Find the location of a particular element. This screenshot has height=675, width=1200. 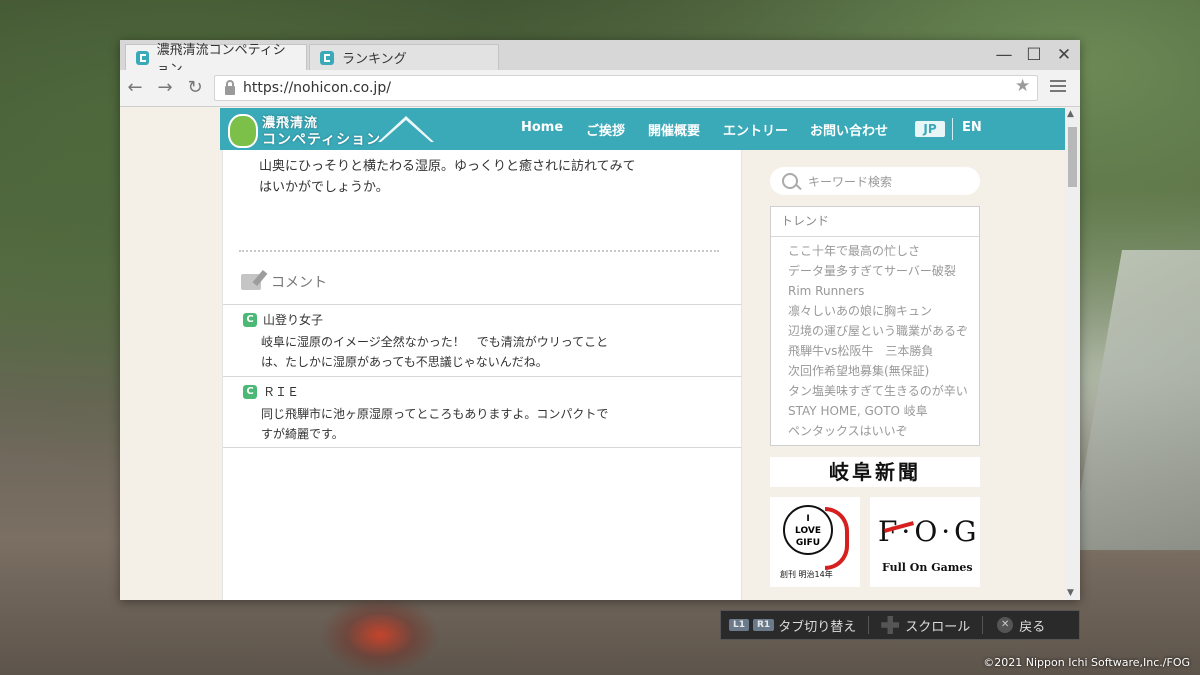

lang-en-button: EN is located at coordinates (972, 127).